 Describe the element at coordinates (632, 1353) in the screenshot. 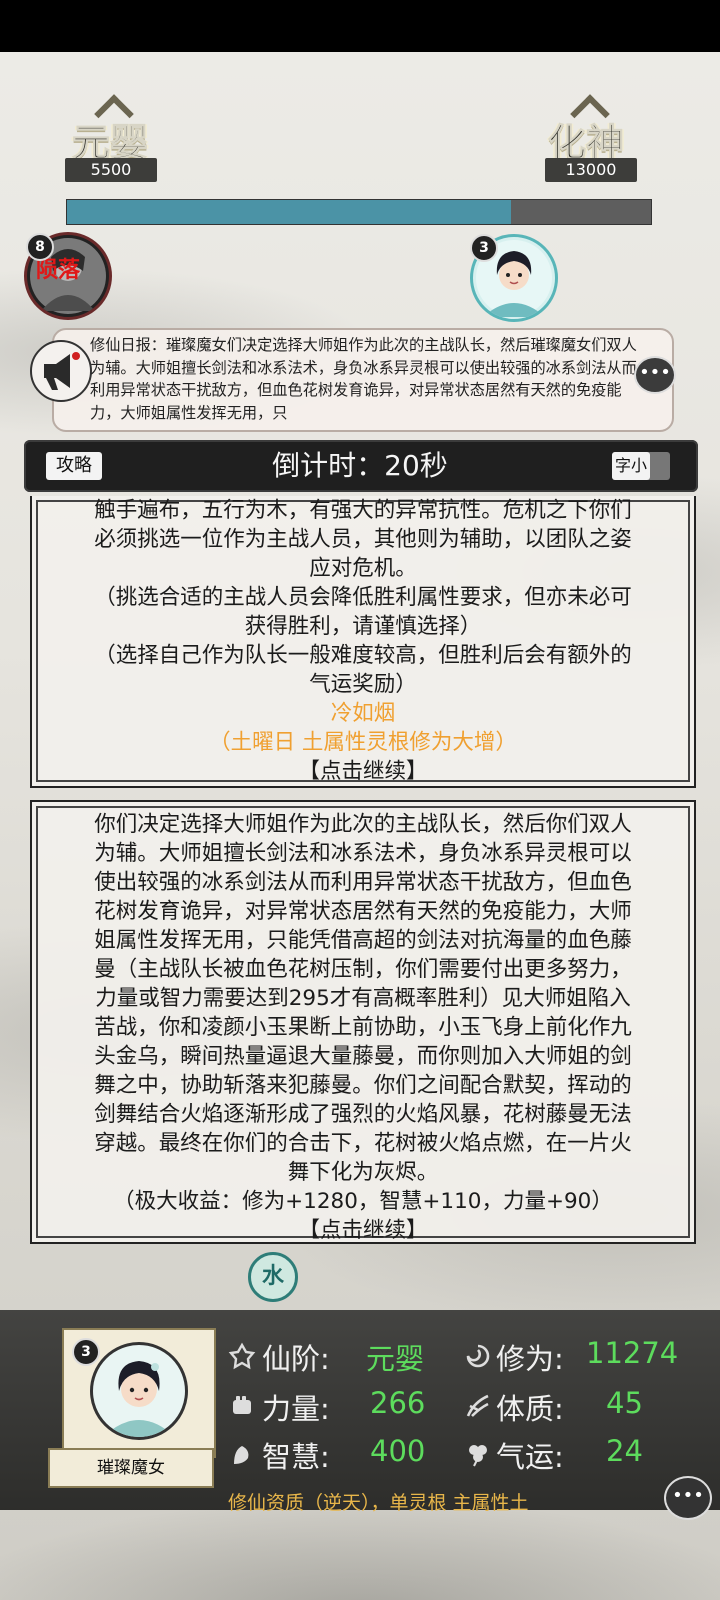

I see `cultivation-value: 11274` at that location.